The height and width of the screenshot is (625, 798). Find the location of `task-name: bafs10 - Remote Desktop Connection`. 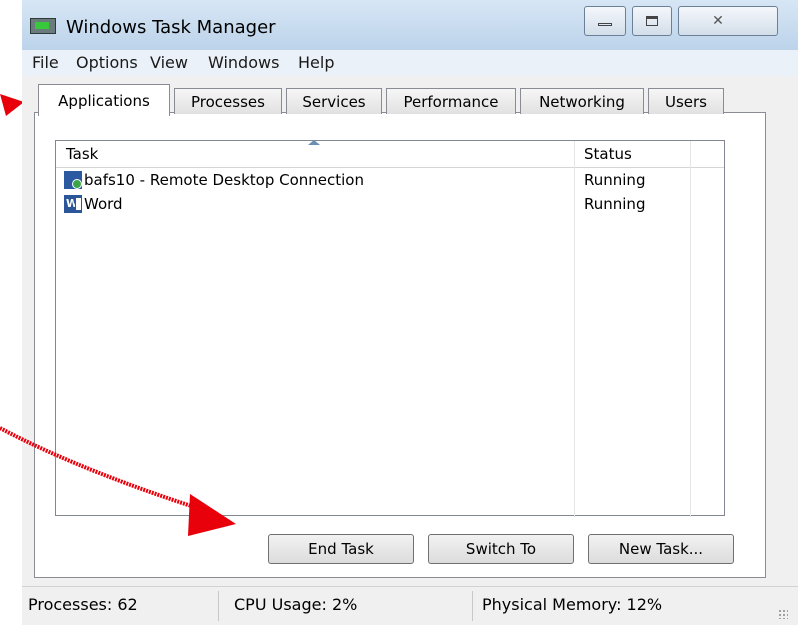

task-name: bafs10 - Remote Desktop Connection is located at coordinates (224, 180).